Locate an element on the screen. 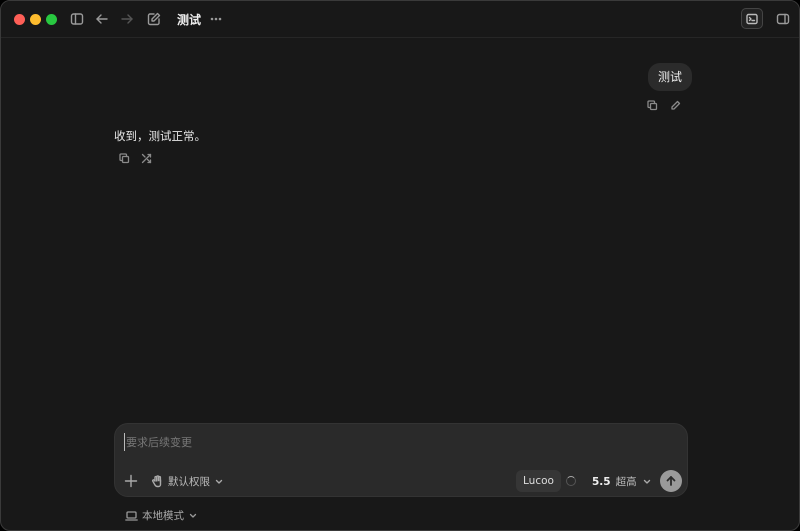 The height and width of the screenshot is (531, 800). composer: 默认权限 Lucoo 5.5 超高 is located at coordinates (401, 460).